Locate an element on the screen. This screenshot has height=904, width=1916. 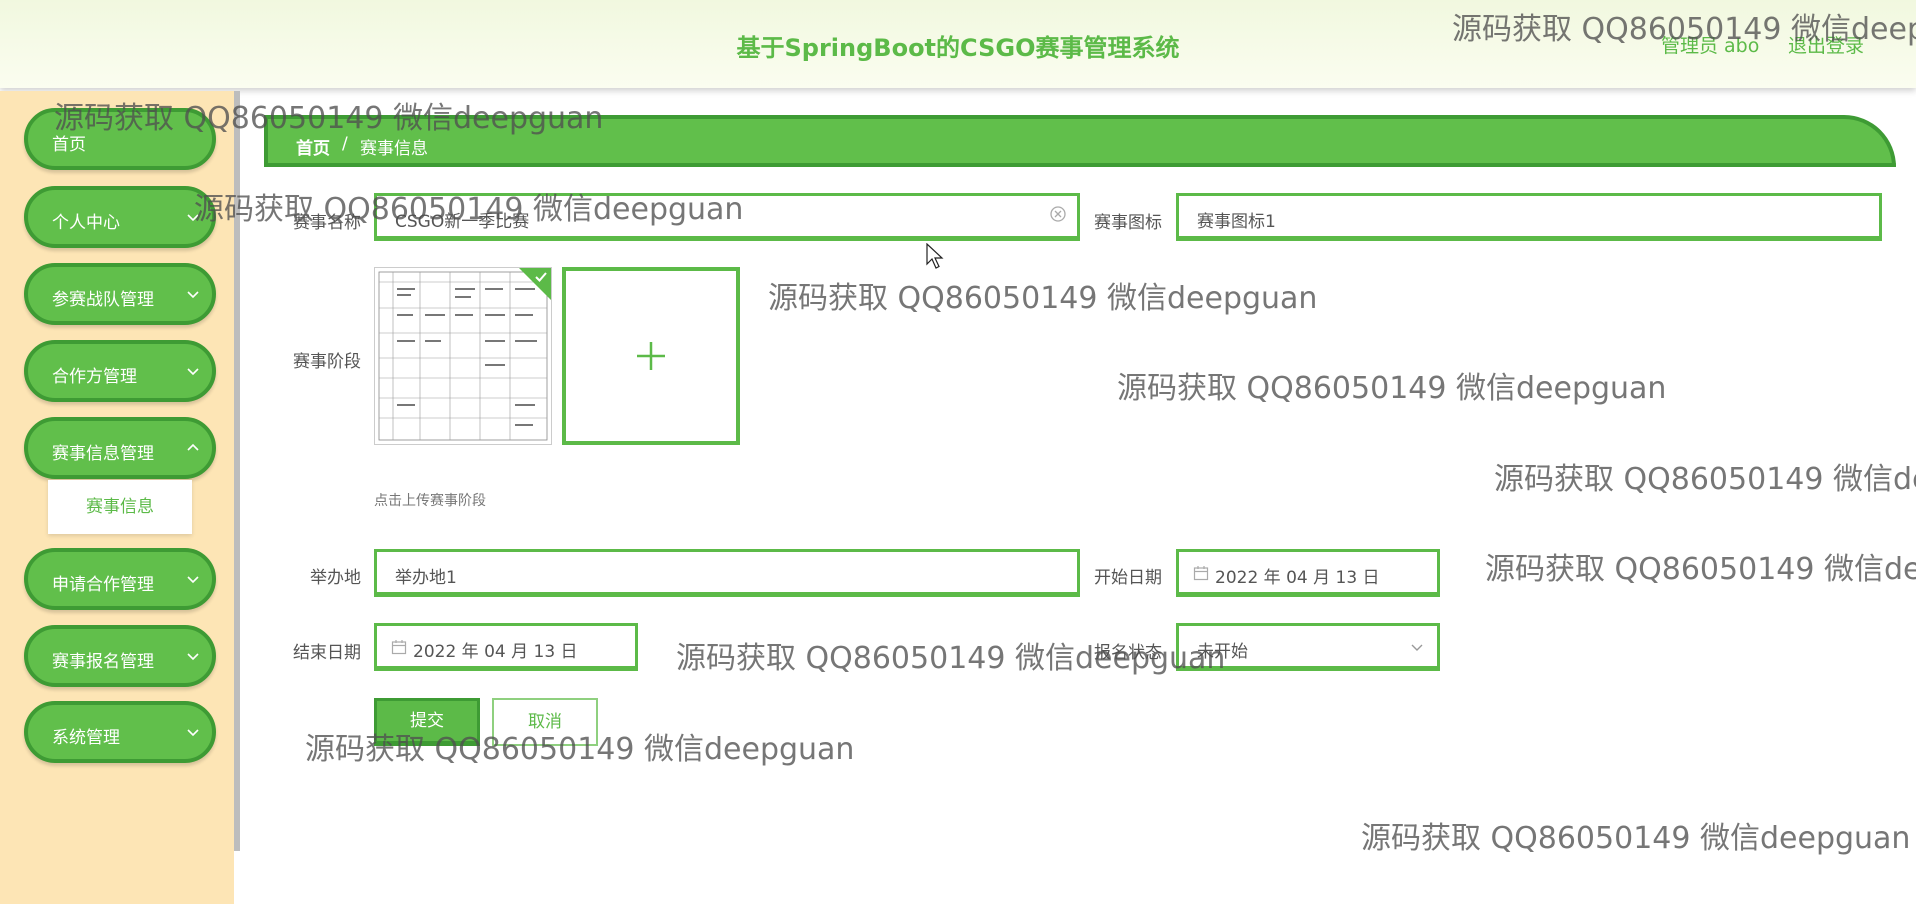
sidebar-item-system-management: 系统管理 is located at coordinates (120, 732).